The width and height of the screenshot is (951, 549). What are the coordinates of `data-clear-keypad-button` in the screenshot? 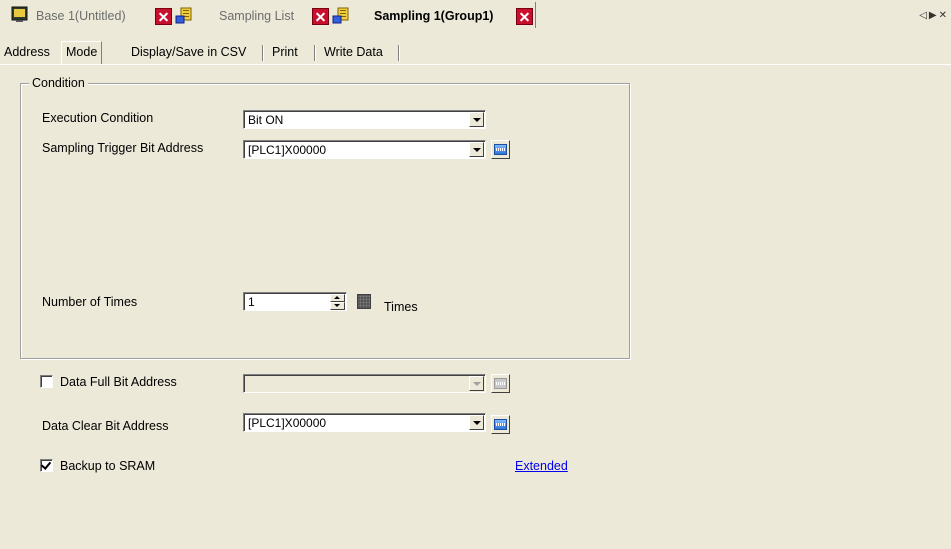 It's located at (500, 424).